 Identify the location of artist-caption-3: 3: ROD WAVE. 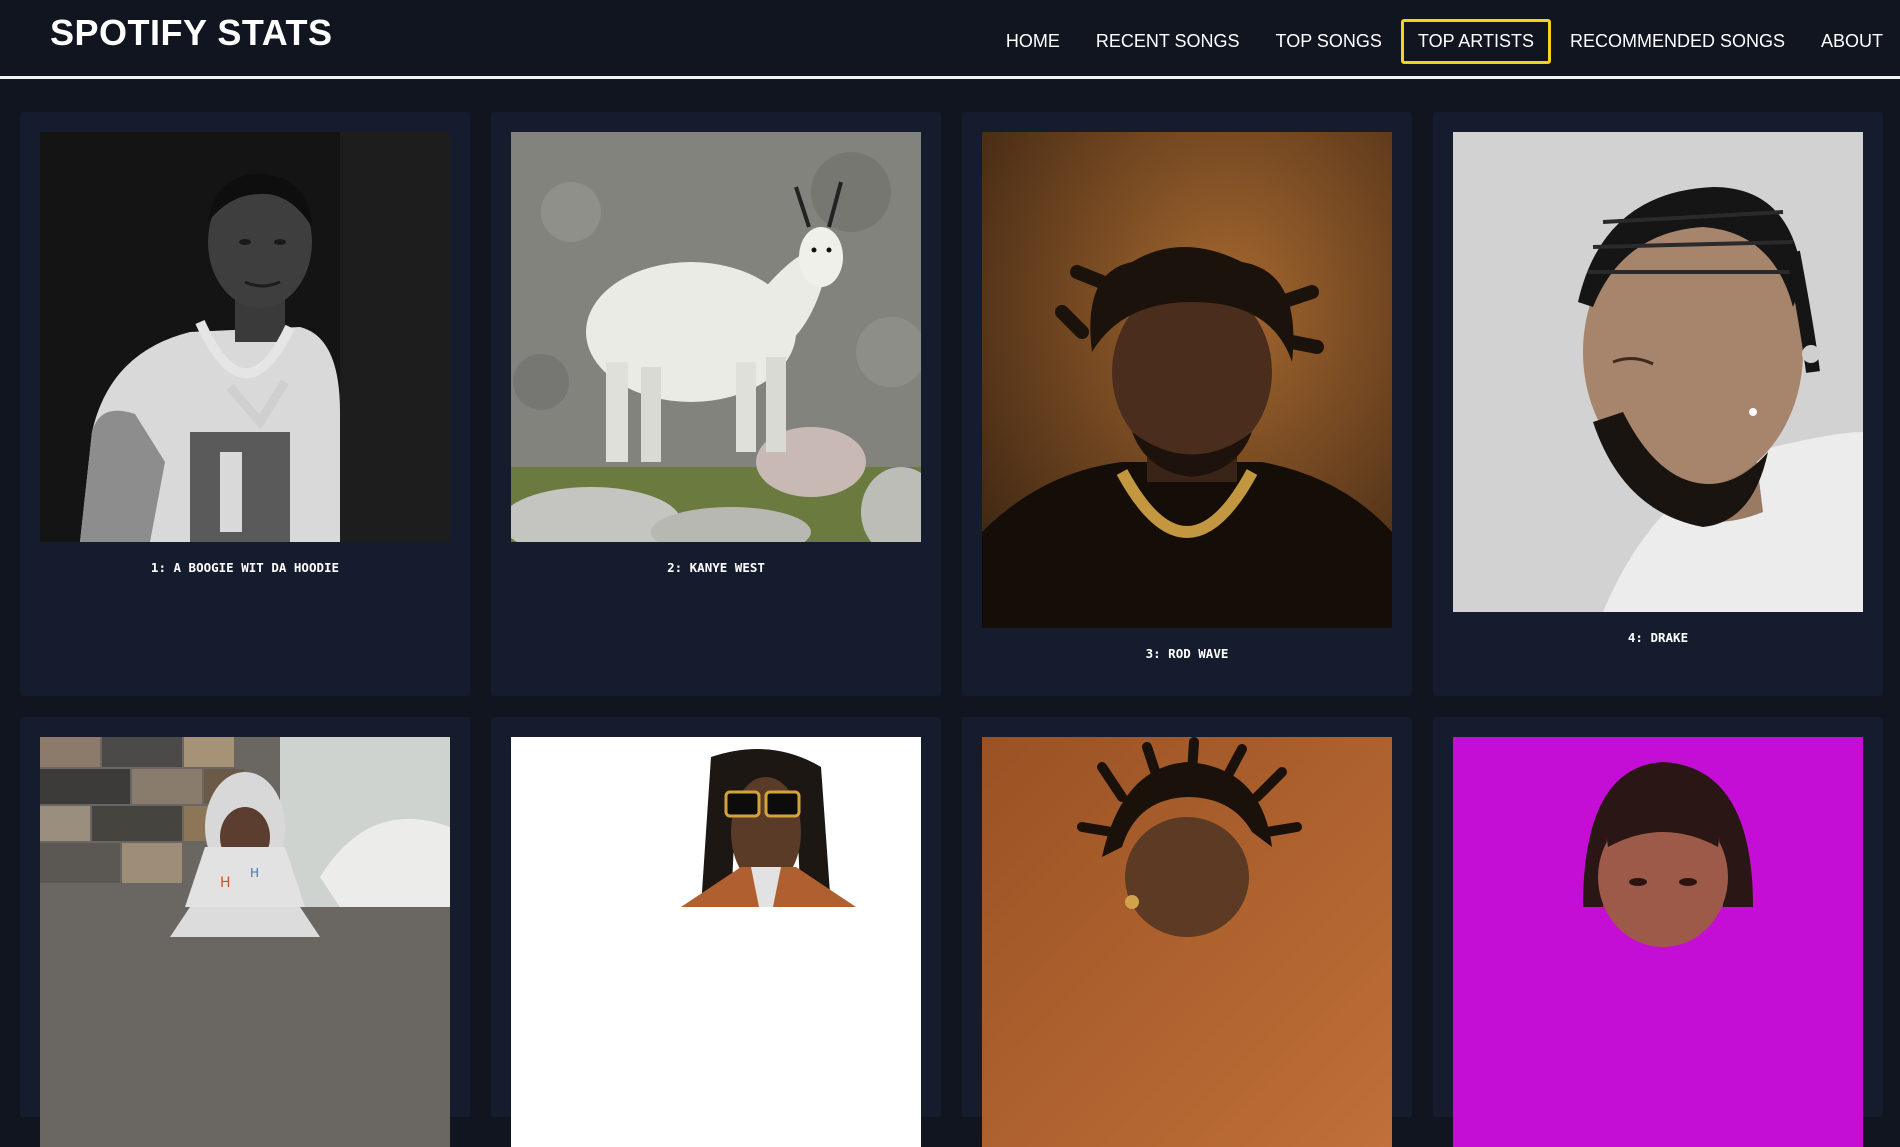
(1187, 653).